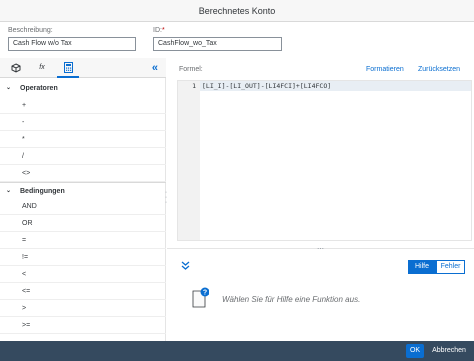  I want to click on condition-item: <=, so click(83, 292).